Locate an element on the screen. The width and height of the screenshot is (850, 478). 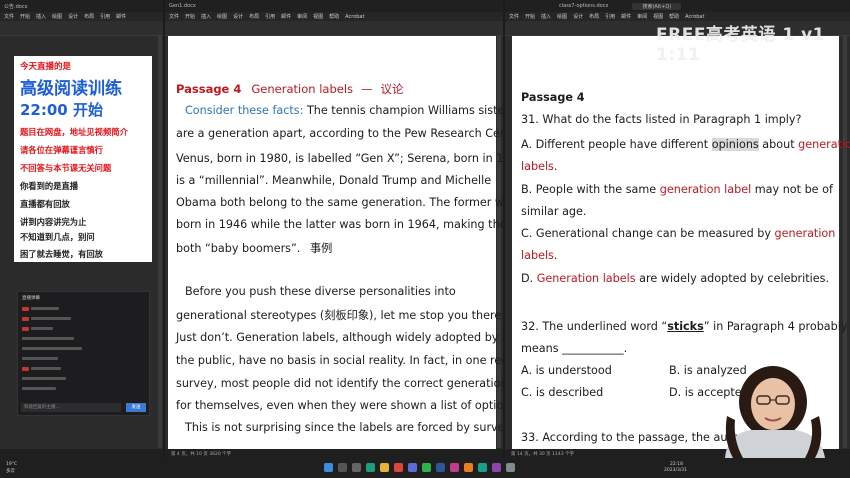
clock-time: 22:18 is located at coordinates (676, 464).